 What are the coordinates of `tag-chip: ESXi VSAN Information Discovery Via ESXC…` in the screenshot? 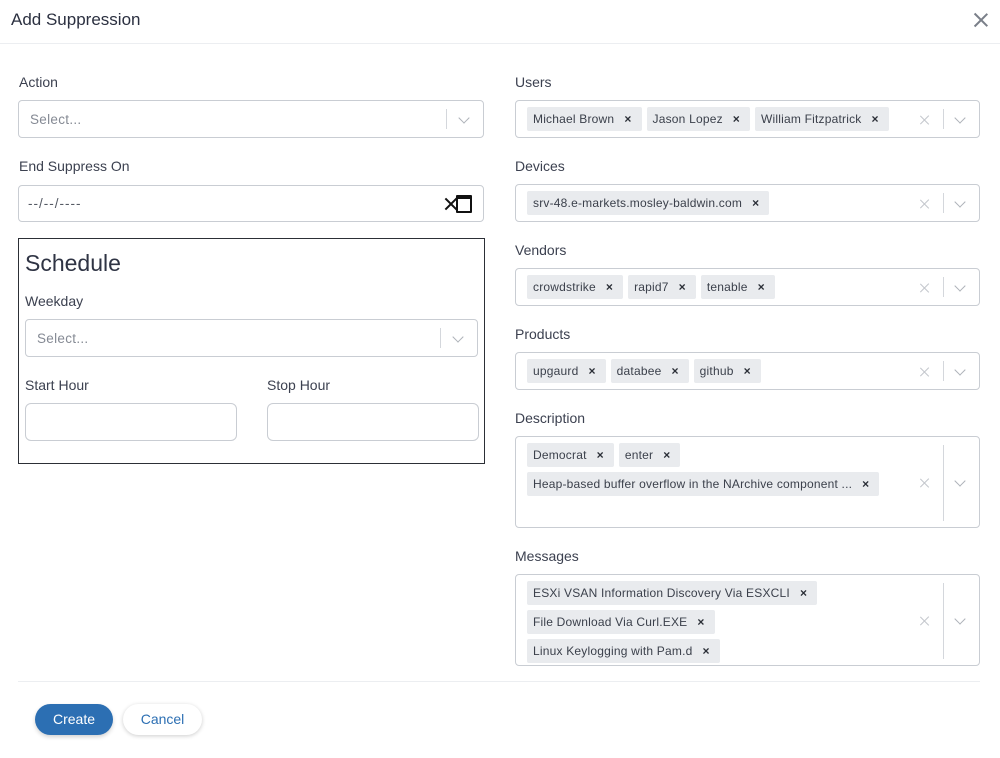 It's located at (672, 593).